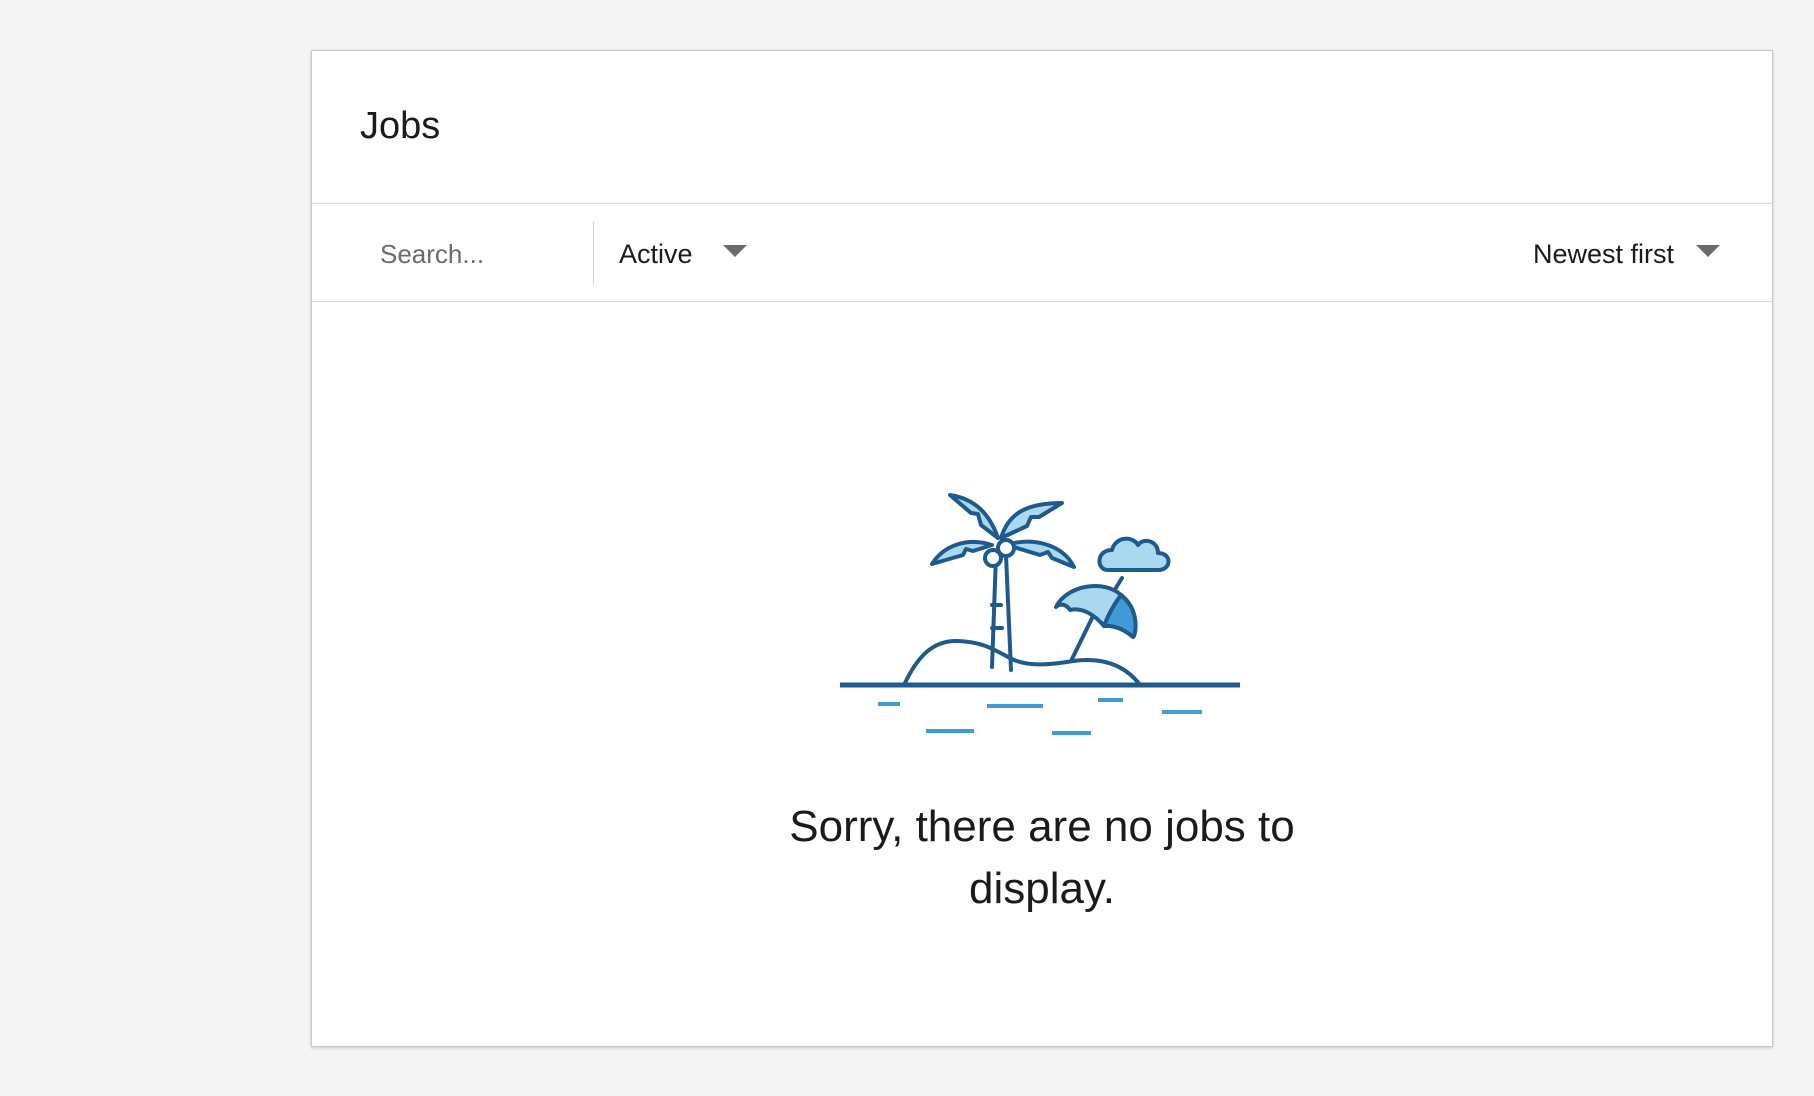  I want to click on sort-order-label: Newest first, so click(1603, 253).